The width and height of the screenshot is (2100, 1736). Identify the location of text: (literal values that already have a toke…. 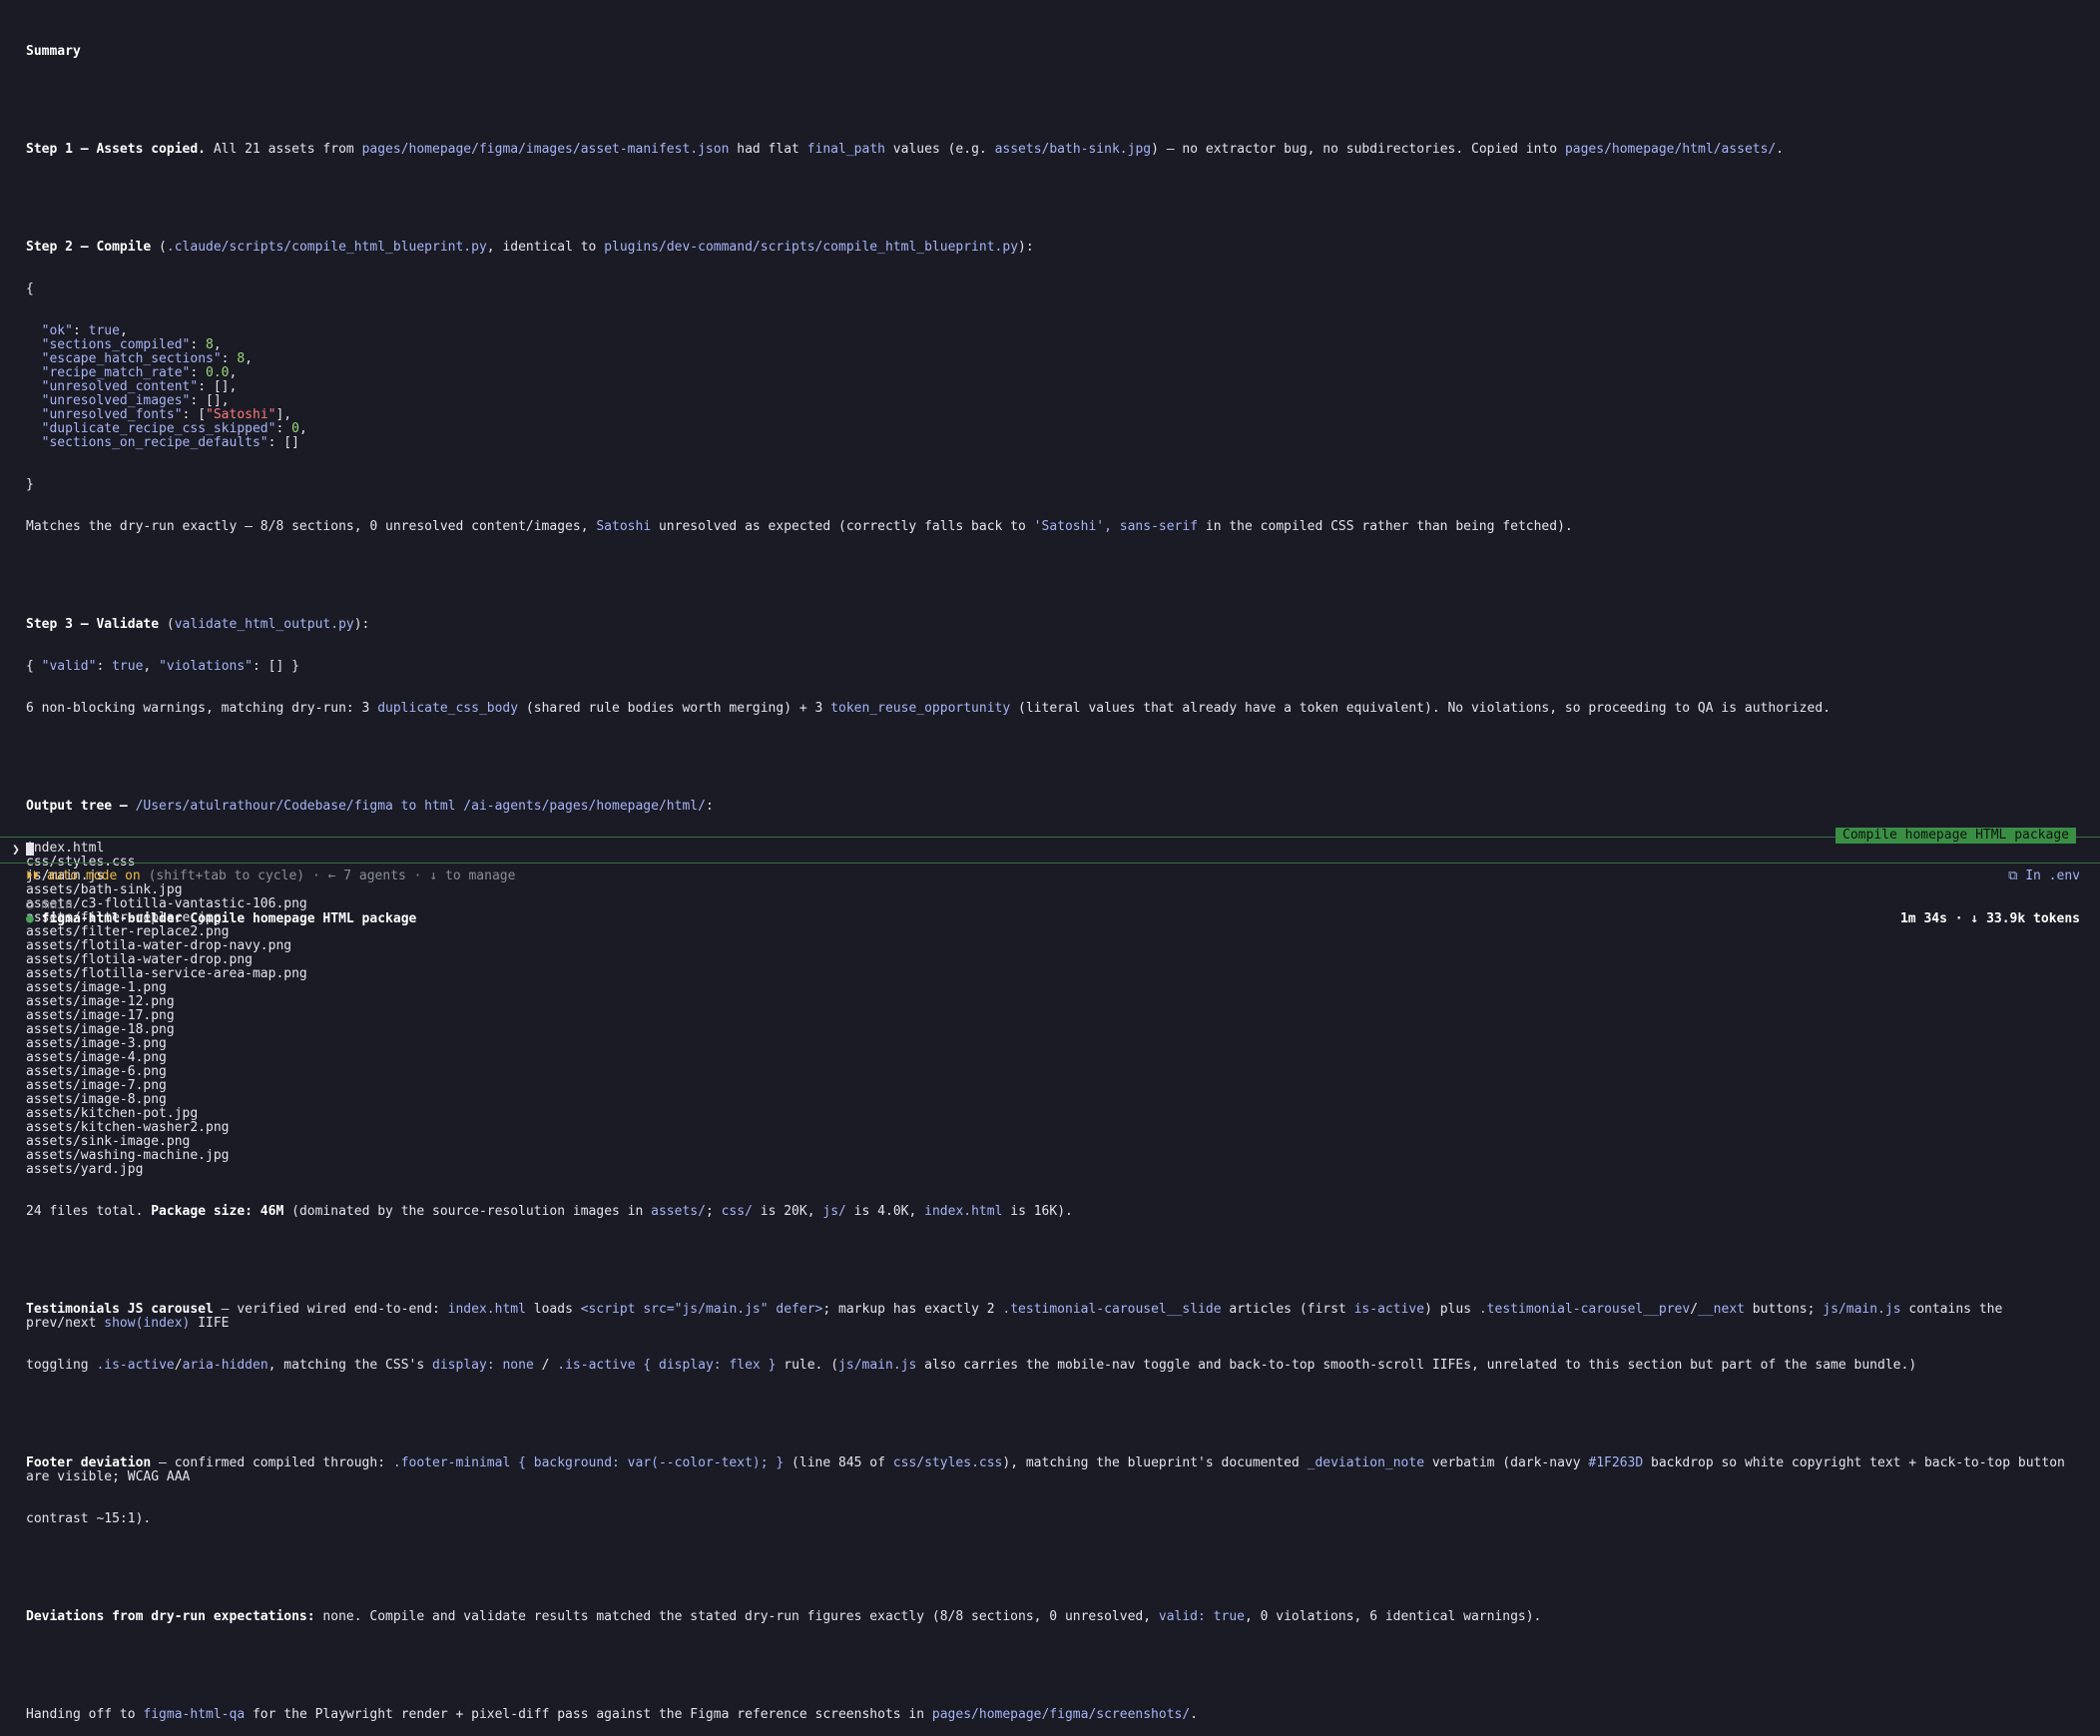
(1420, 708).